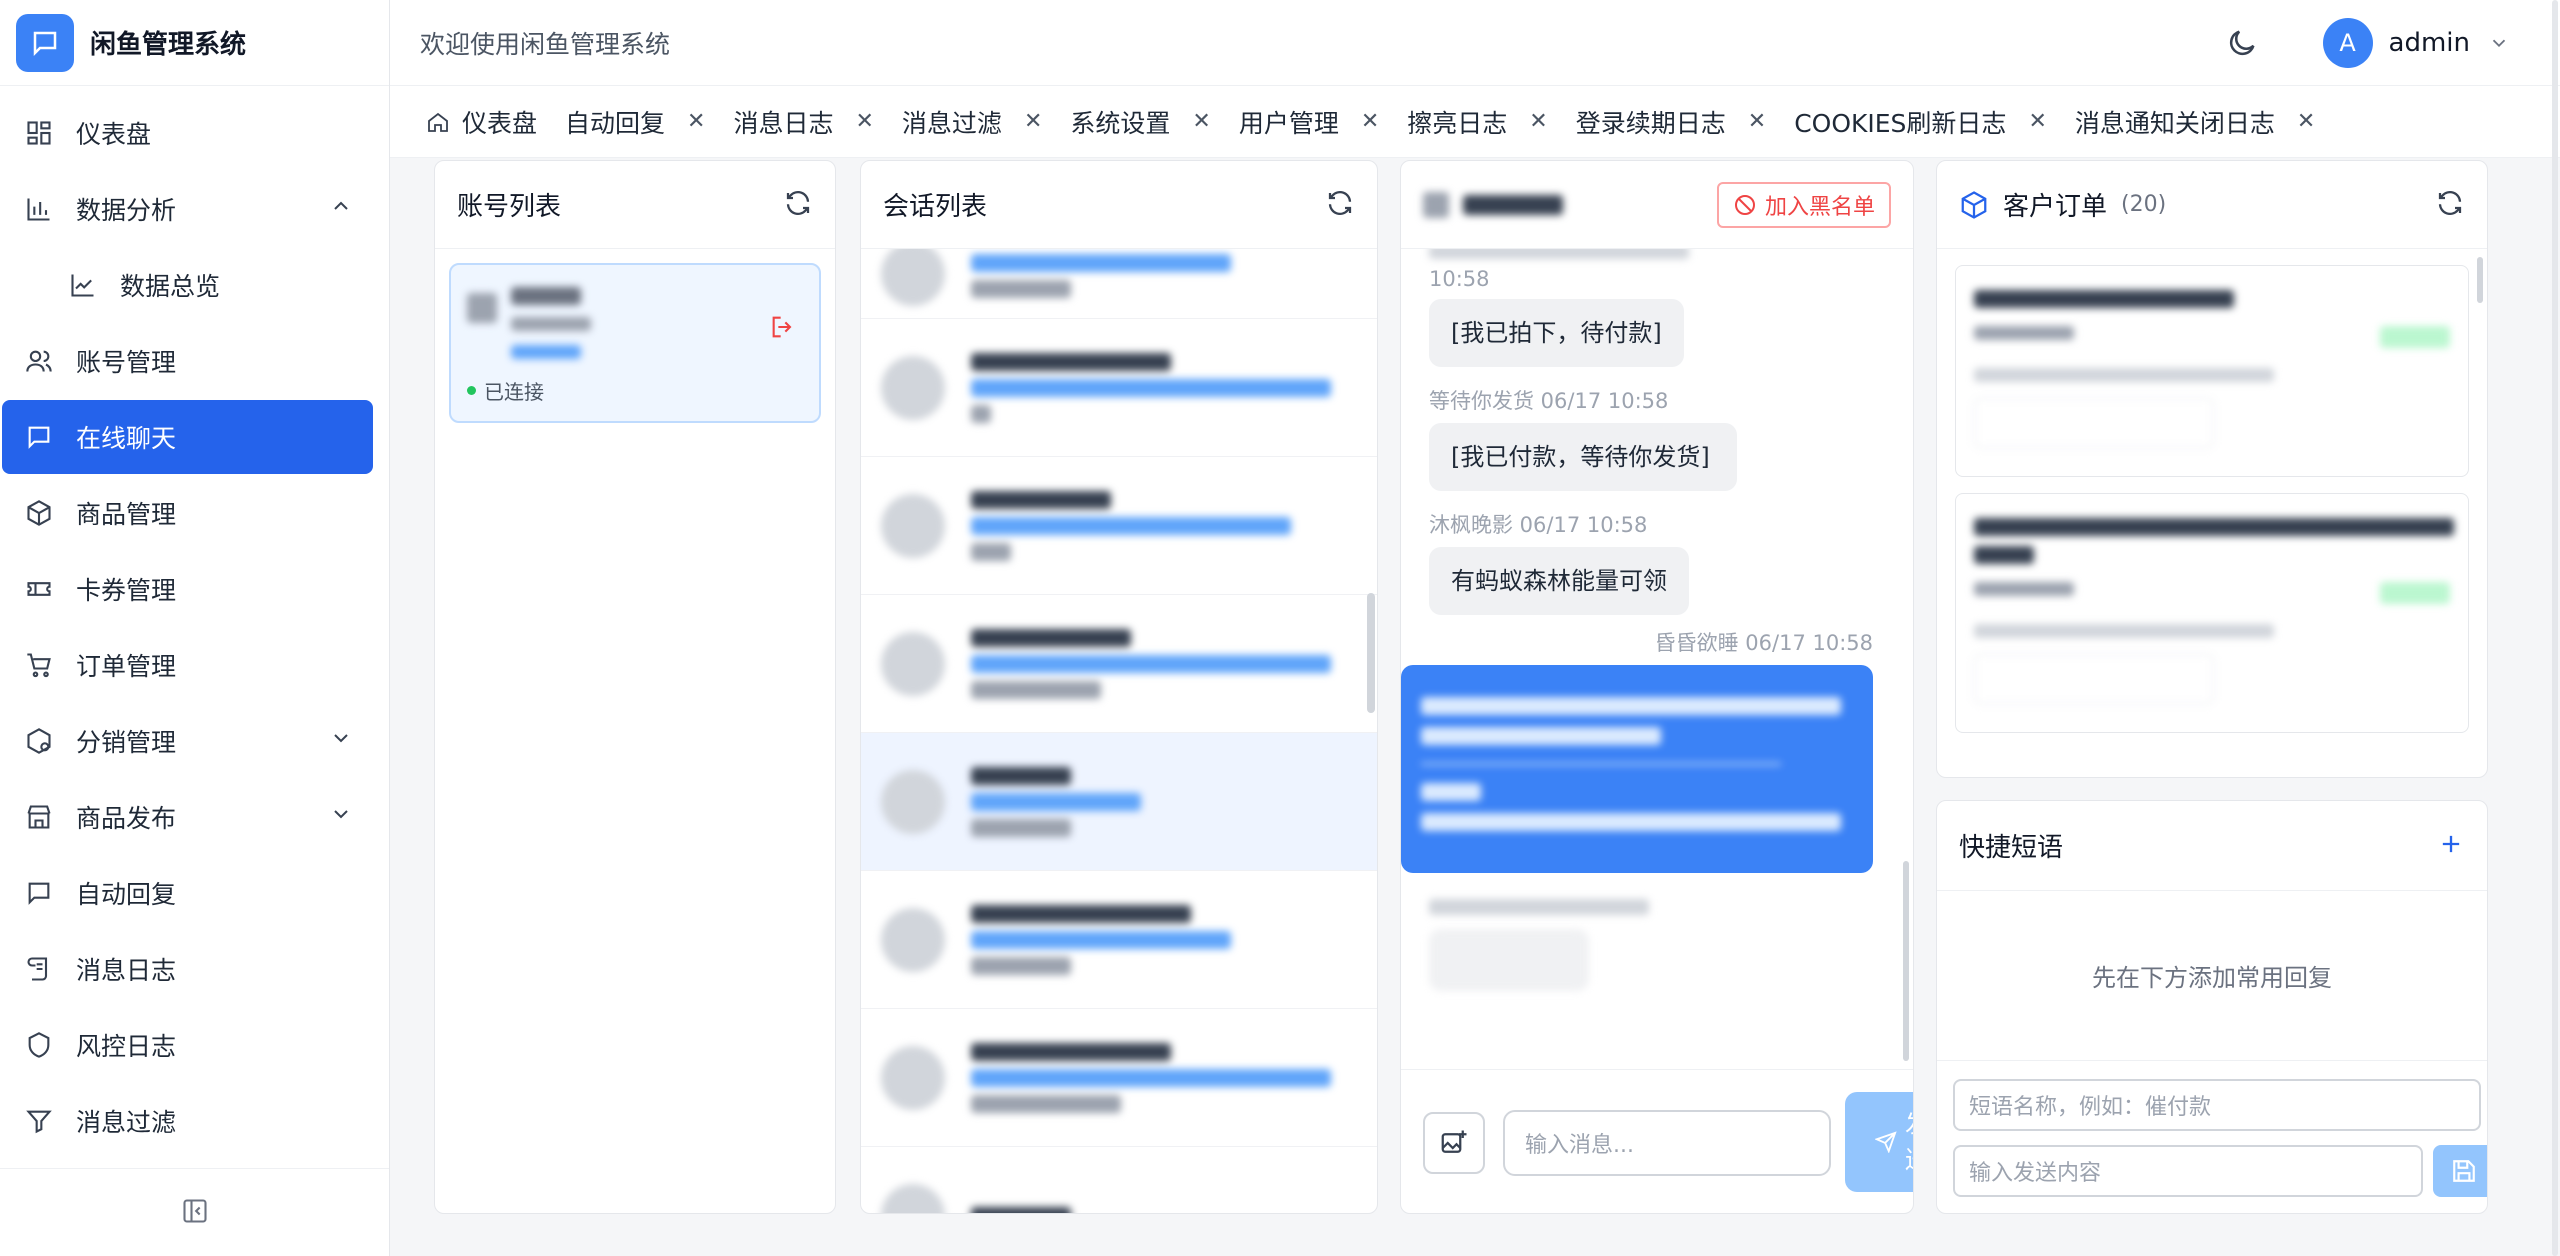 The width and height of the screenshot is (2560, 1256). I want to click on page-scrollbar, so click(2555, 628).